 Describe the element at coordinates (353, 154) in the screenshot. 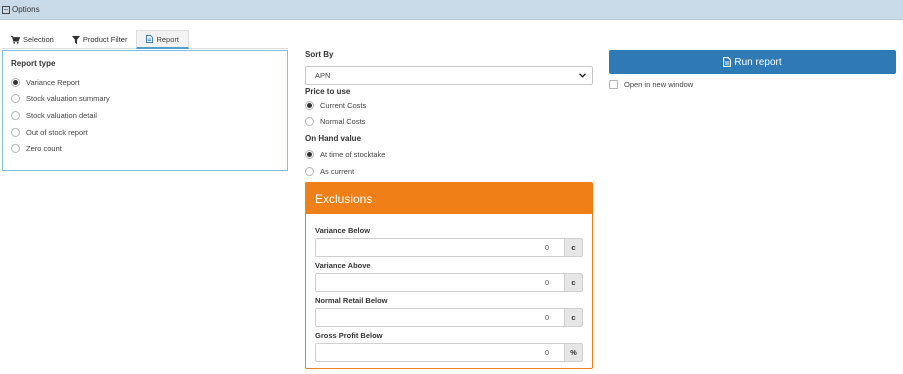

I see `radio-label: At time of stocktake` at that location.